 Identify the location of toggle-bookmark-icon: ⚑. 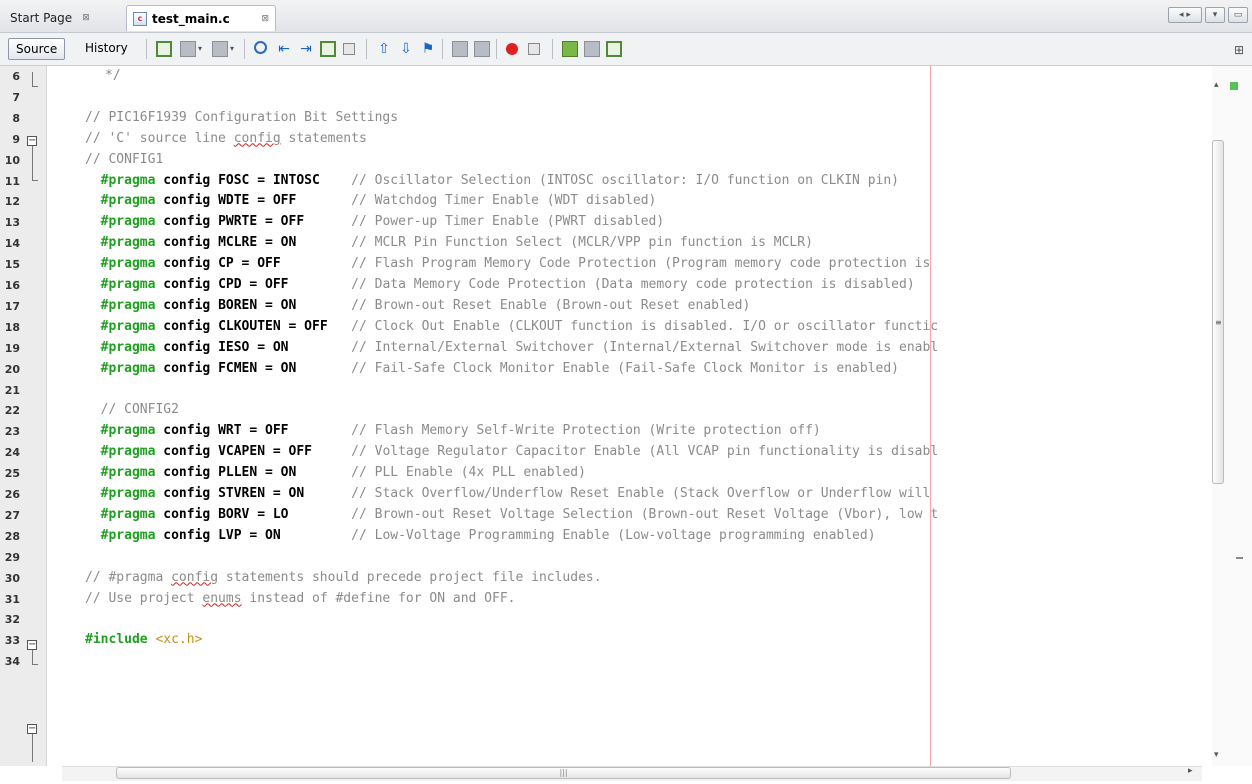
(428, 49).